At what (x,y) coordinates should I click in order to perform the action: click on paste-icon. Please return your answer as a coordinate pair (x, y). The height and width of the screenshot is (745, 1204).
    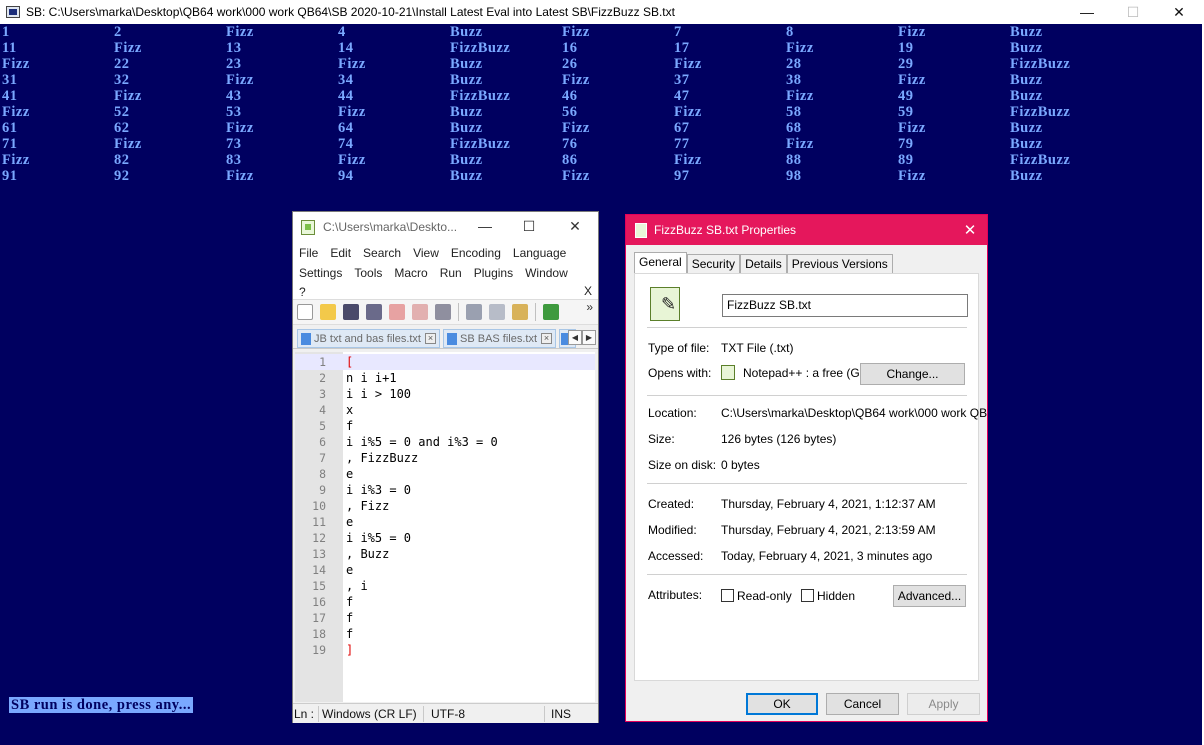
    Looking at the image, I should click on (520, 312).